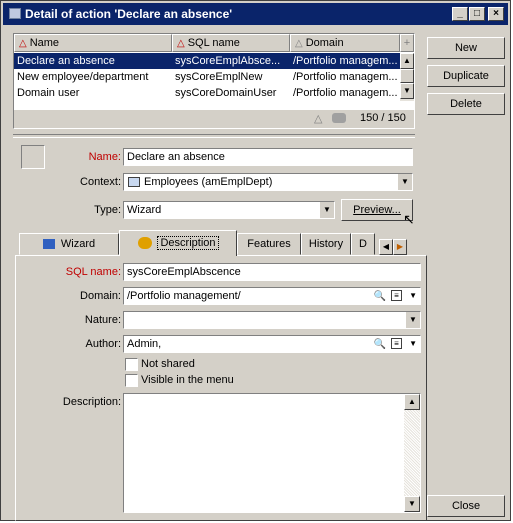 This screenshot has height=523, width=513. Describe the element at coordinates (318, 119) in the screenshot. I see `status-triangle-icon: △` at that location.